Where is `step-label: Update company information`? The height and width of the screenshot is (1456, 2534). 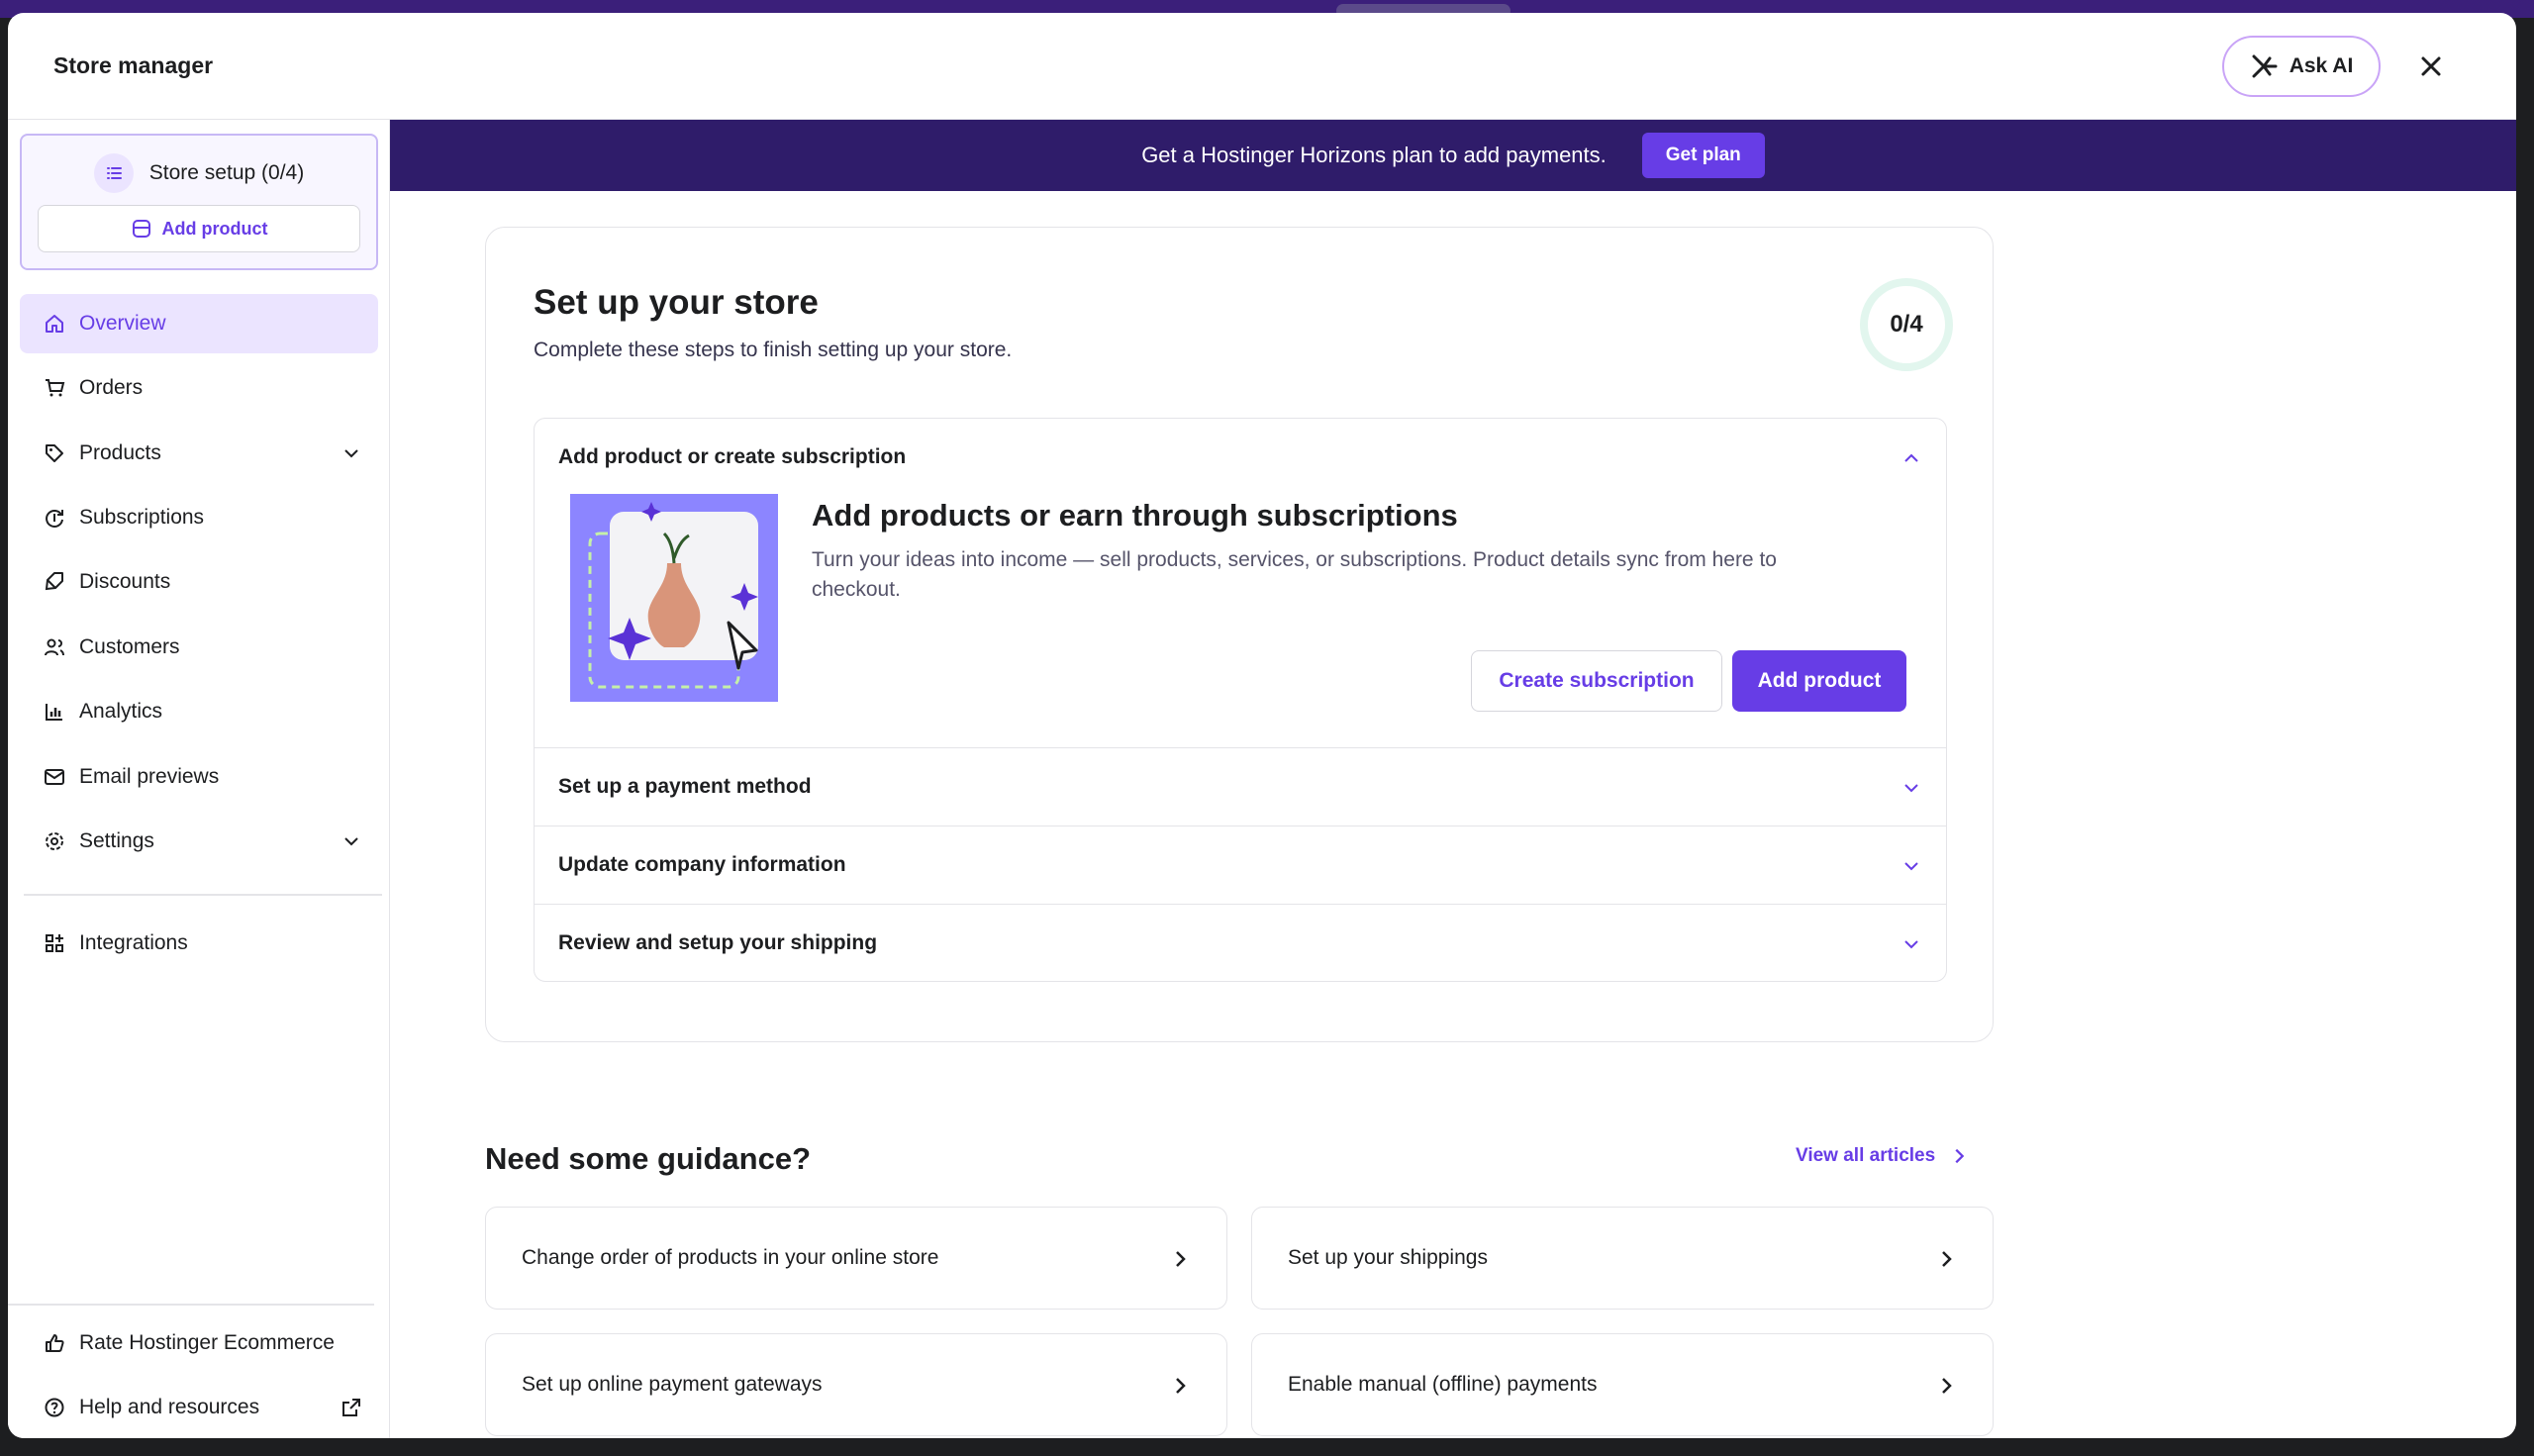
step-label: Update company information is located at coordinates (702, 864).